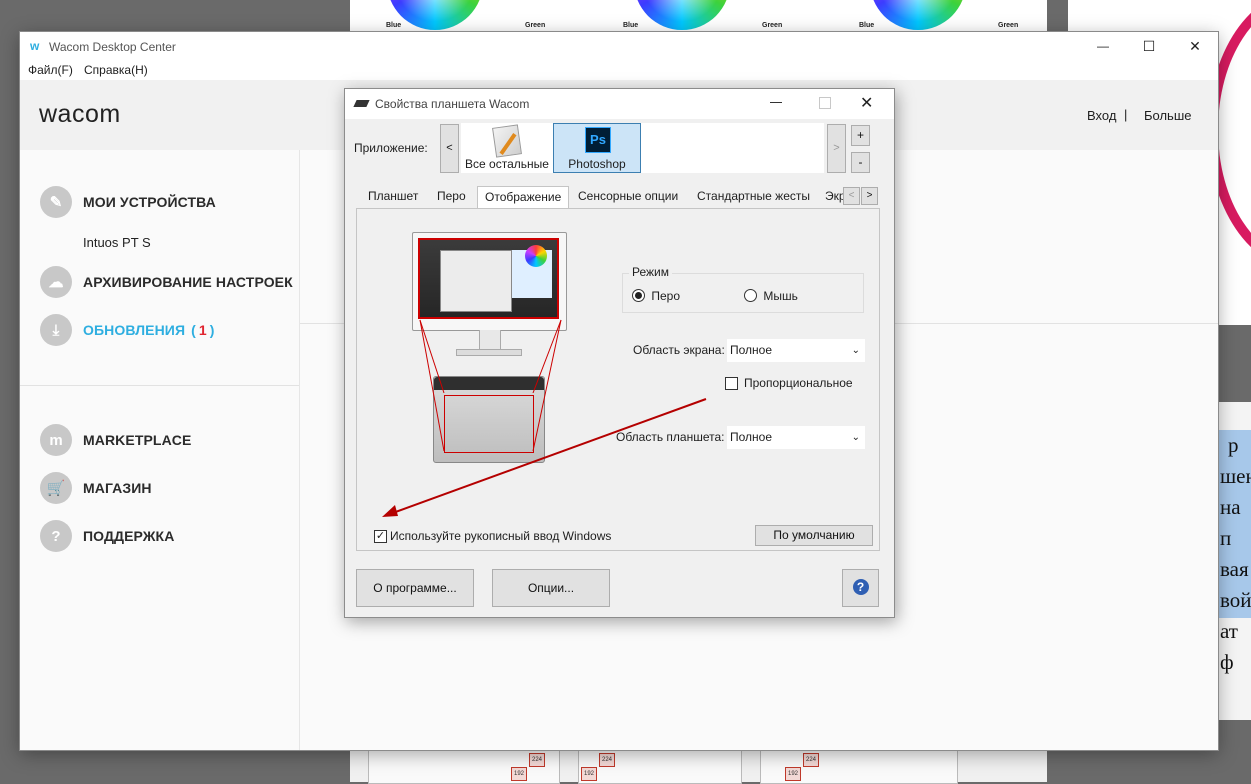 This screenshot has width=1251, height=784. What do you see at coordinates (115, 440) in the screenshot?
I see `sidebar-item-marketplace: m MARKETPLACE` at bounding box center [115, 440].